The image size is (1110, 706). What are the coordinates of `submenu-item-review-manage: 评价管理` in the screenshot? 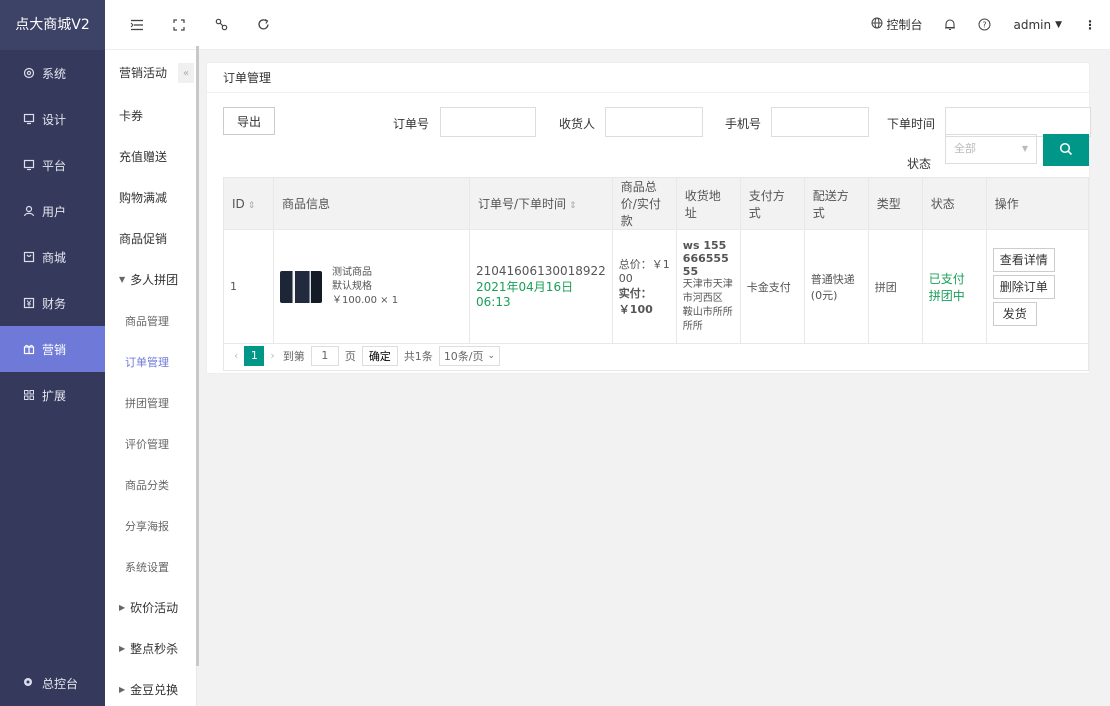 It's located at (150, 443).